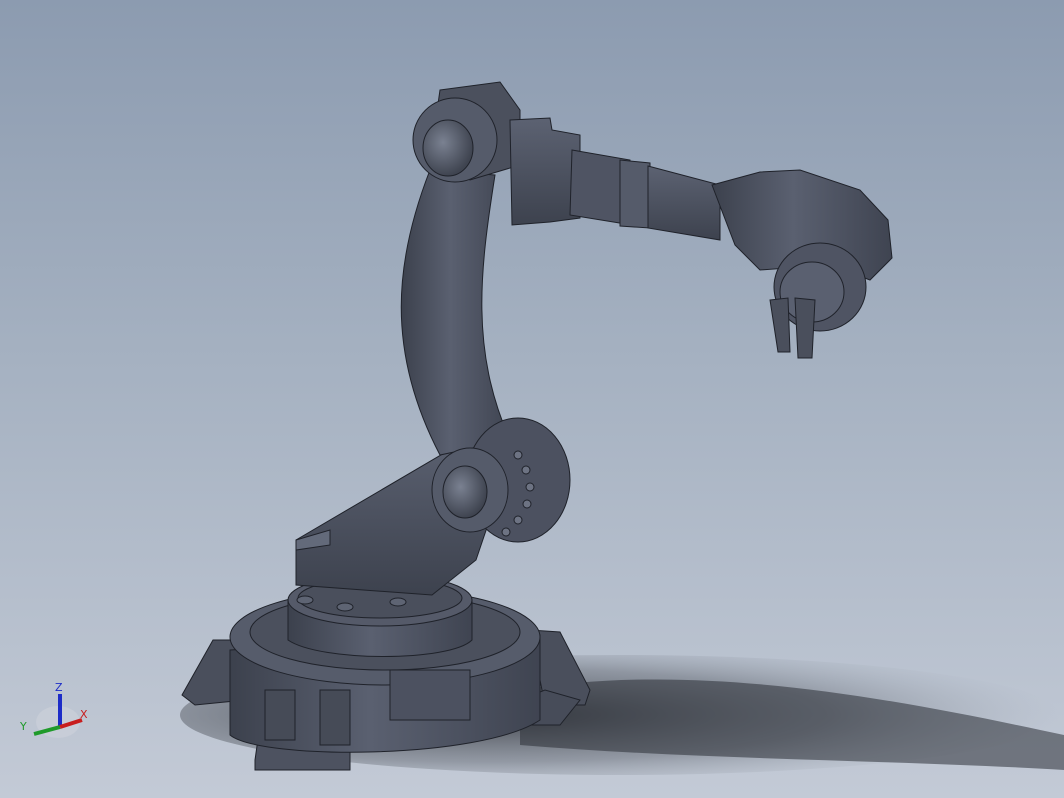  What do you see at coordinates (23, 726) in the screenshot?
I see `y-axis-label: Y` at bounding box center [23, 726].